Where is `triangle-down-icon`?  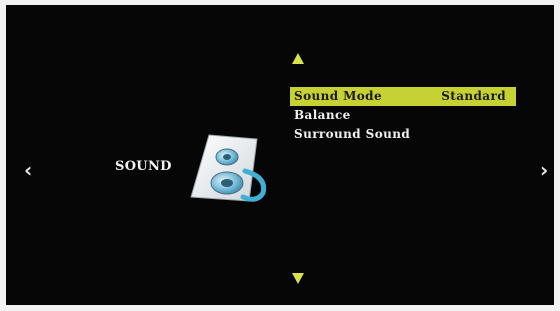
triangle-down-icon is located at coordinates (298, 278).